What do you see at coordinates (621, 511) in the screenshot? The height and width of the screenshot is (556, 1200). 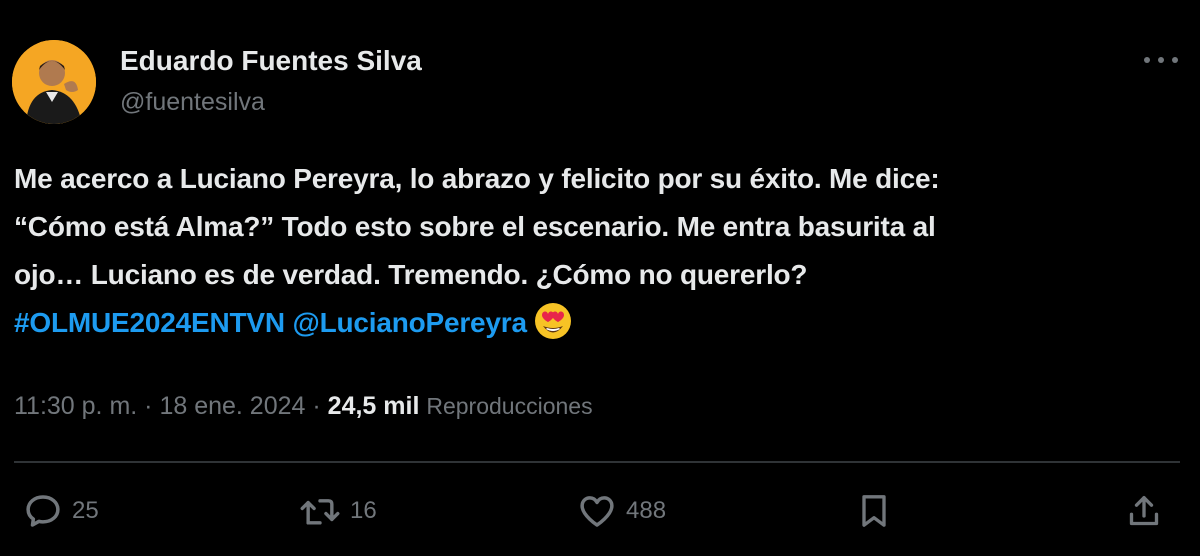 I see `like-button: 488` at bounding box center [621, 511].